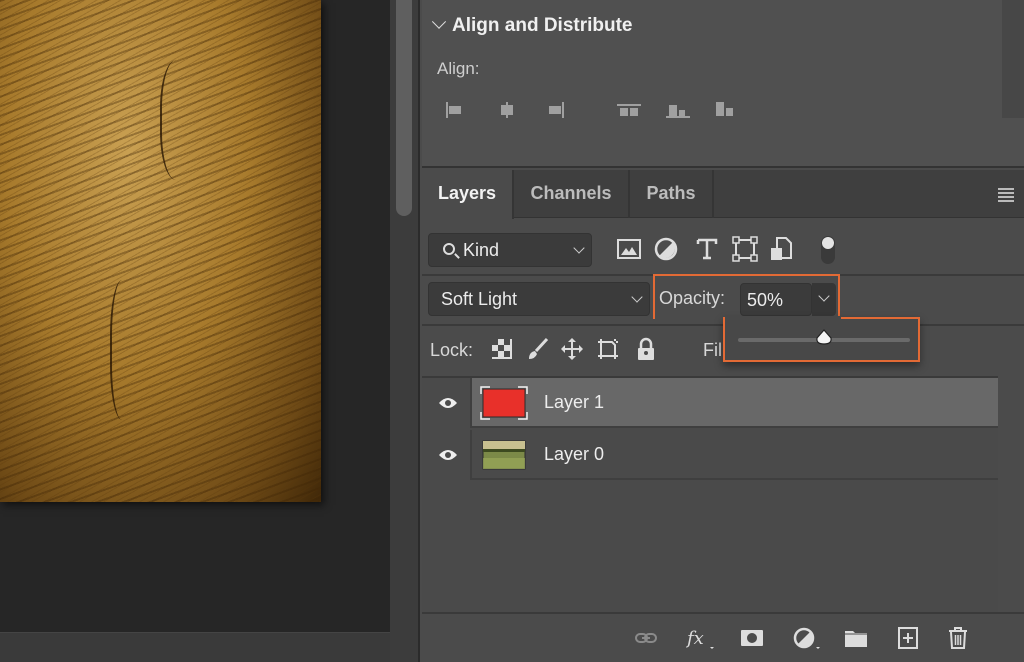  What do you see at coordinates (692, 298) in the screenshot?
I see `opacity-label: Opacity:` at bounding box center [692, 298].